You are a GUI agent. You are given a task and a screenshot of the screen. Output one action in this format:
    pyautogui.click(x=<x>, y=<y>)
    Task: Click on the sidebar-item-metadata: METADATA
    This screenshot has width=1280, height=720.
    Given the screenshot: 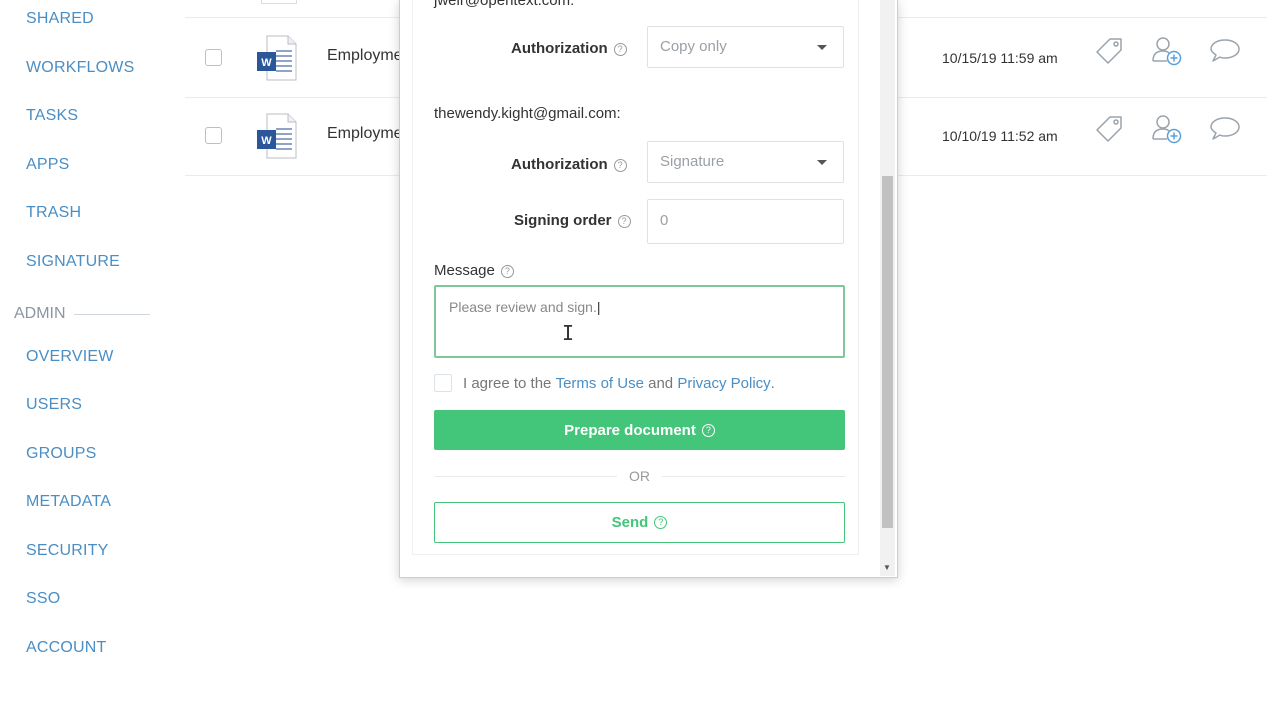 What is the action you would take?
    pyautogui.click(x=68, y=502)
    